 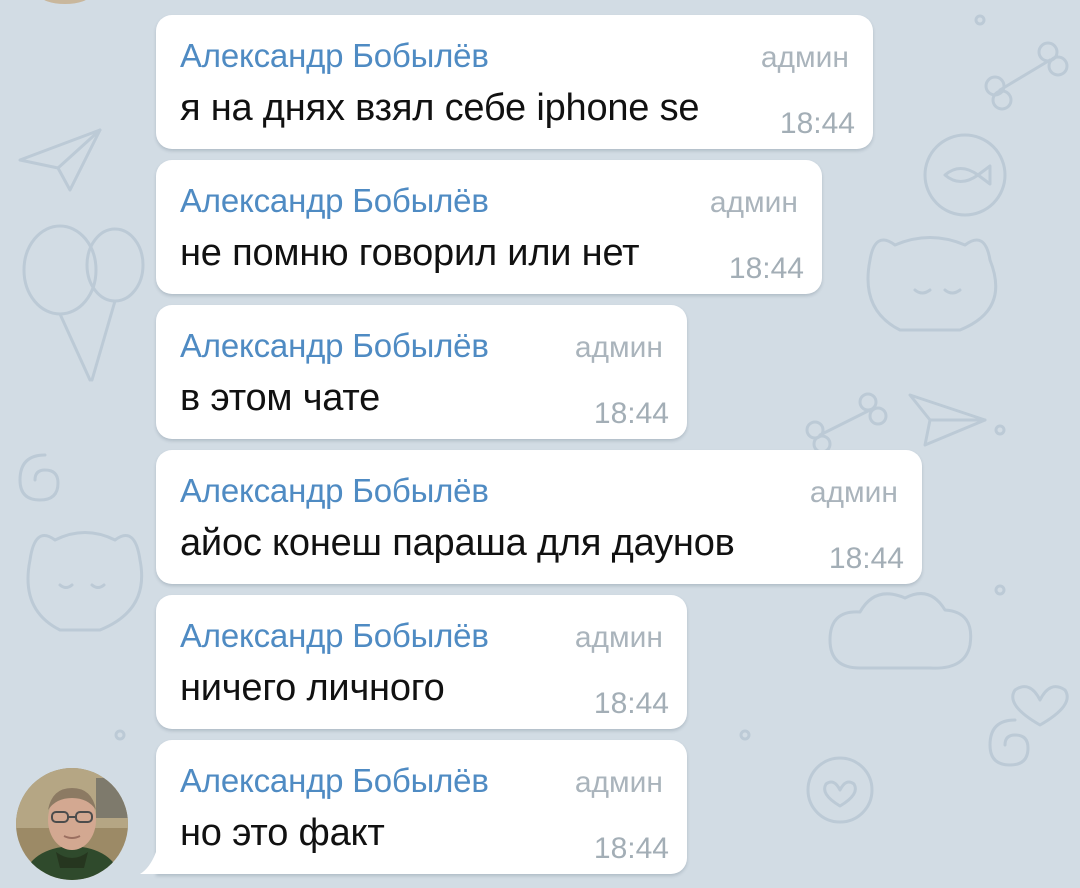 I want to click on message-text: айос конеш параша для даунов, so click(x=457, y=543).